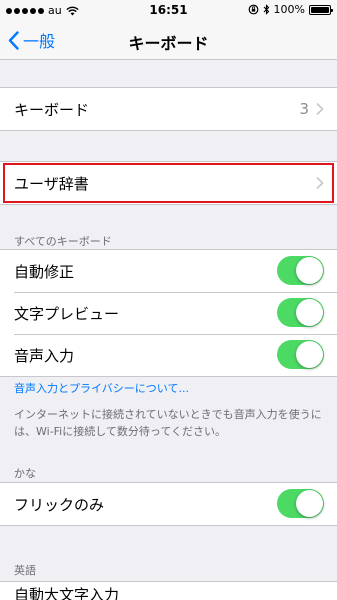 This screenshot has height=600, width=337. I want to click on flick-only-label: フリックのみ, so click(59, 504).